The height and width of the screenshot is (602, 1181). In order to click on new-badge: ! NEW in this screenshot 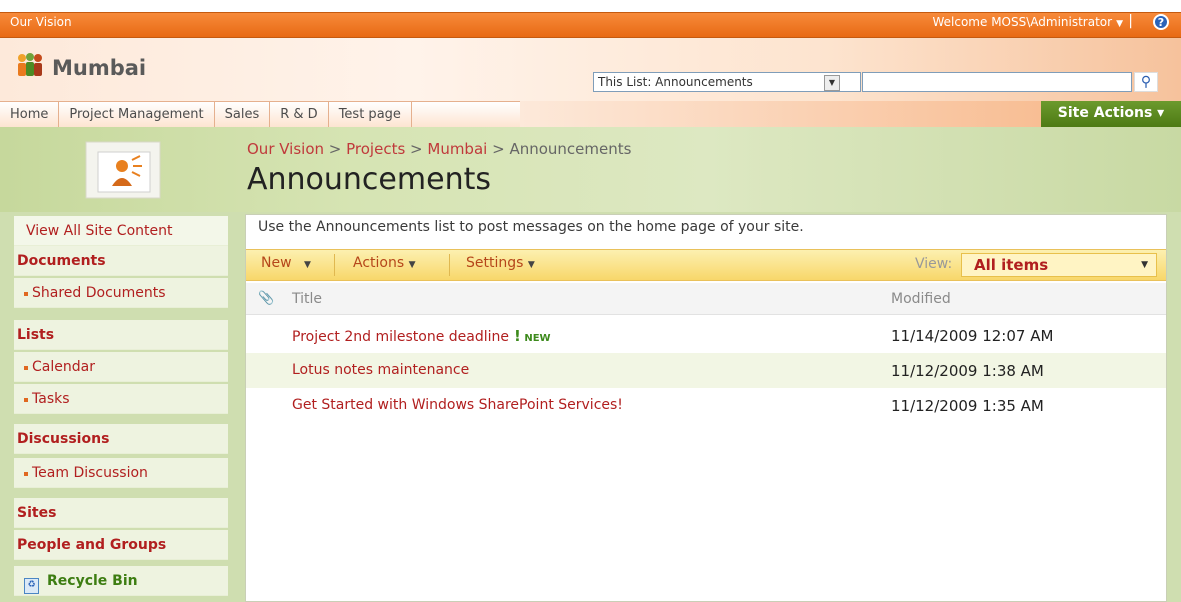, I will do `click(532, 336)`.